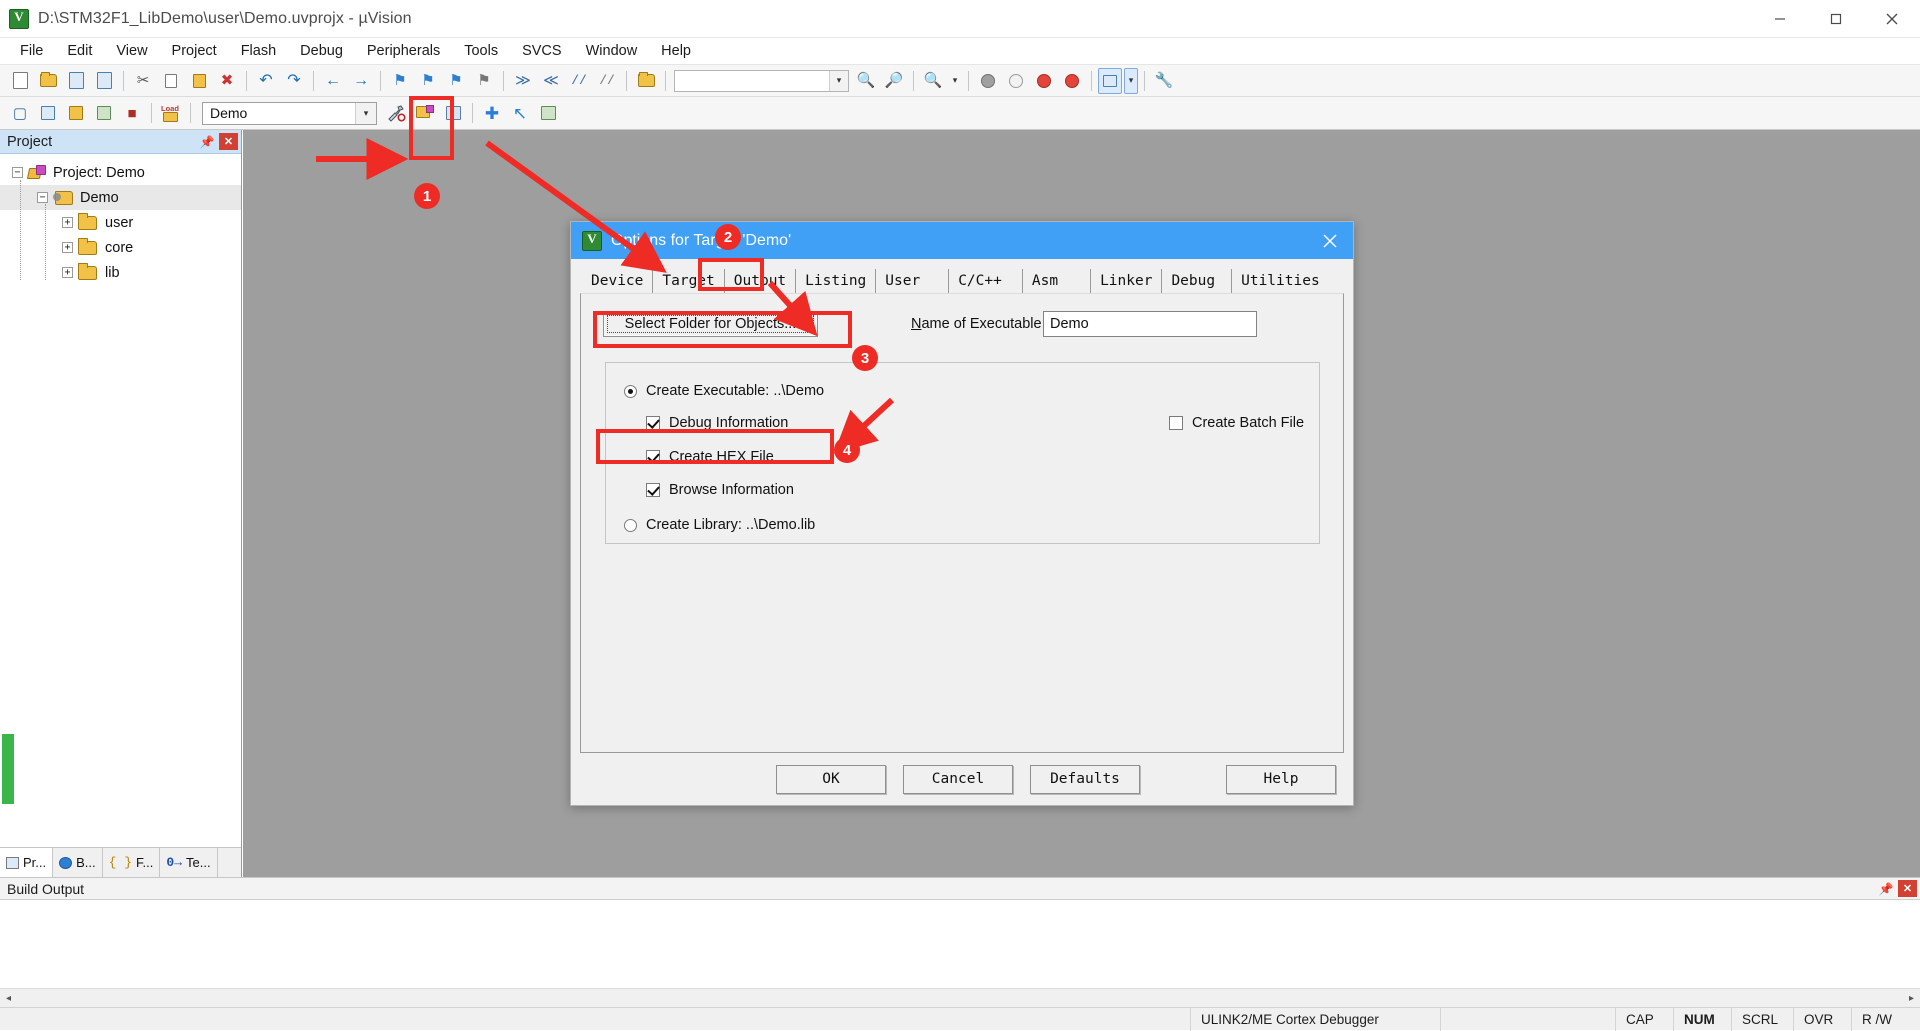 This screenshot has height=1031, width=1920. I want to click on new-file-icon, so click(20, 81).